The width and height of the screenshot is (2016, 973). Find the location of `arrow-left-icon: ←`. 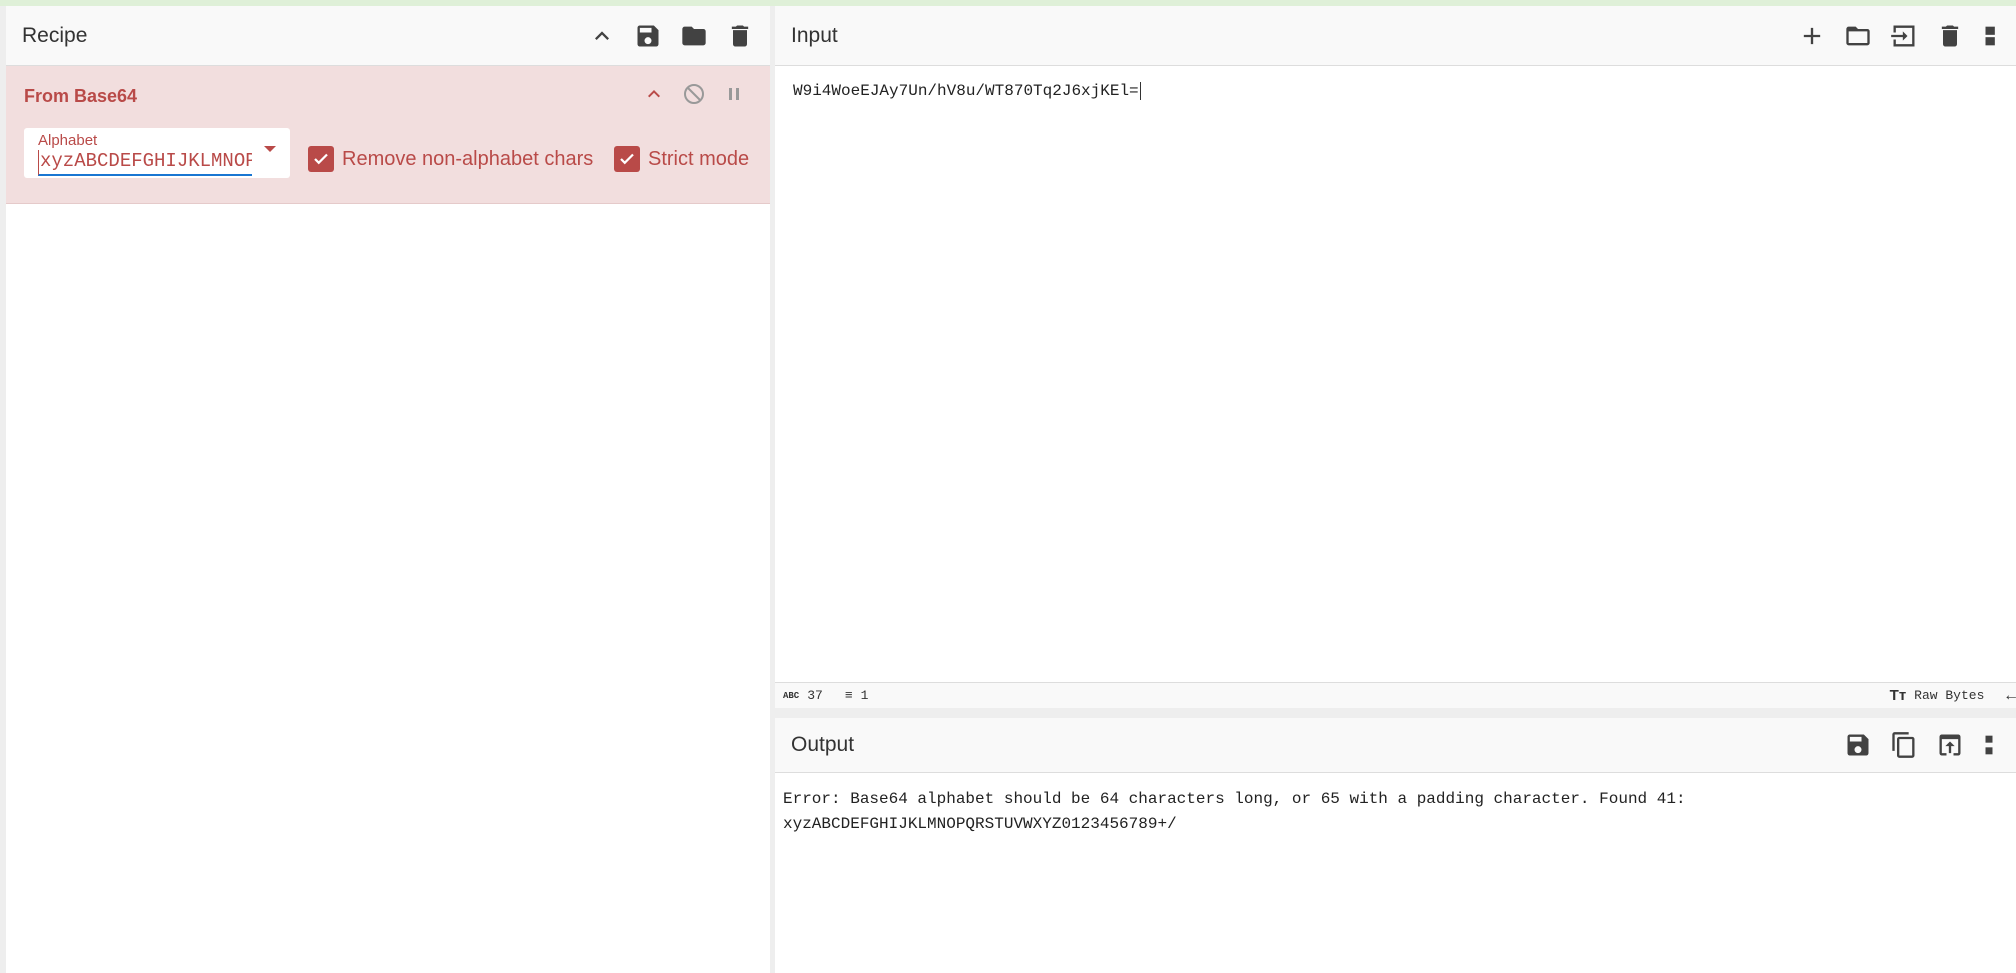

arrow-left-icon: ← is located at coordinates (2011, 696).